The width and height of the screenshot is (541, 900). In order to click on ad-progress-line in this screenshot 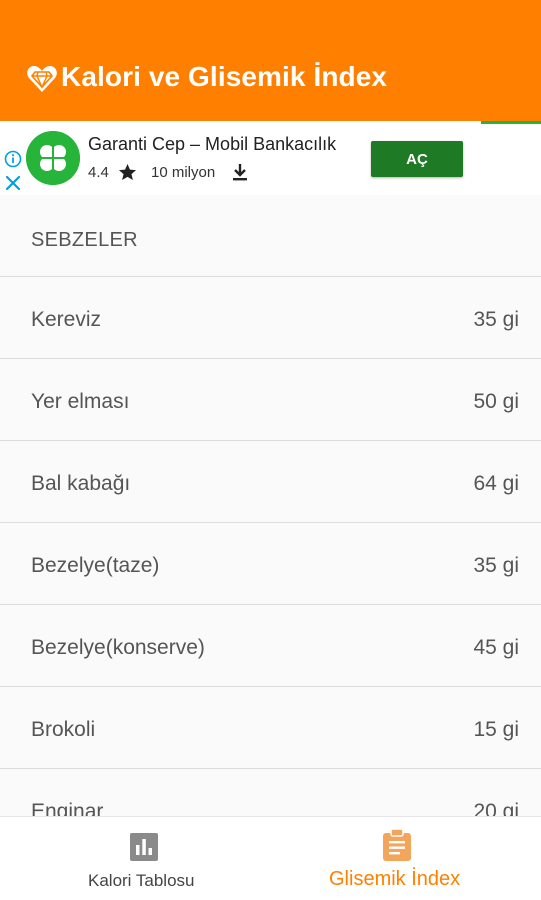, I will do `click(511, 122)`.